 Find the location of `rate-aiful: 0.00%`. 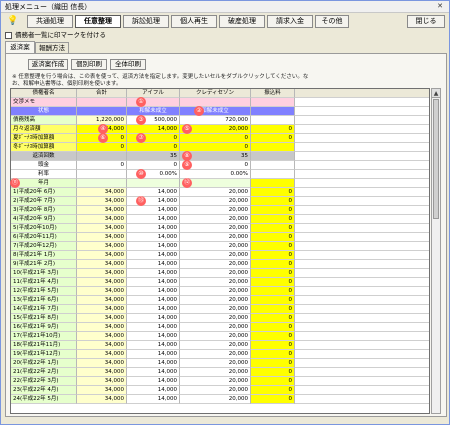

rate-aiful: 0.00% is located at coordinates (153, 174).